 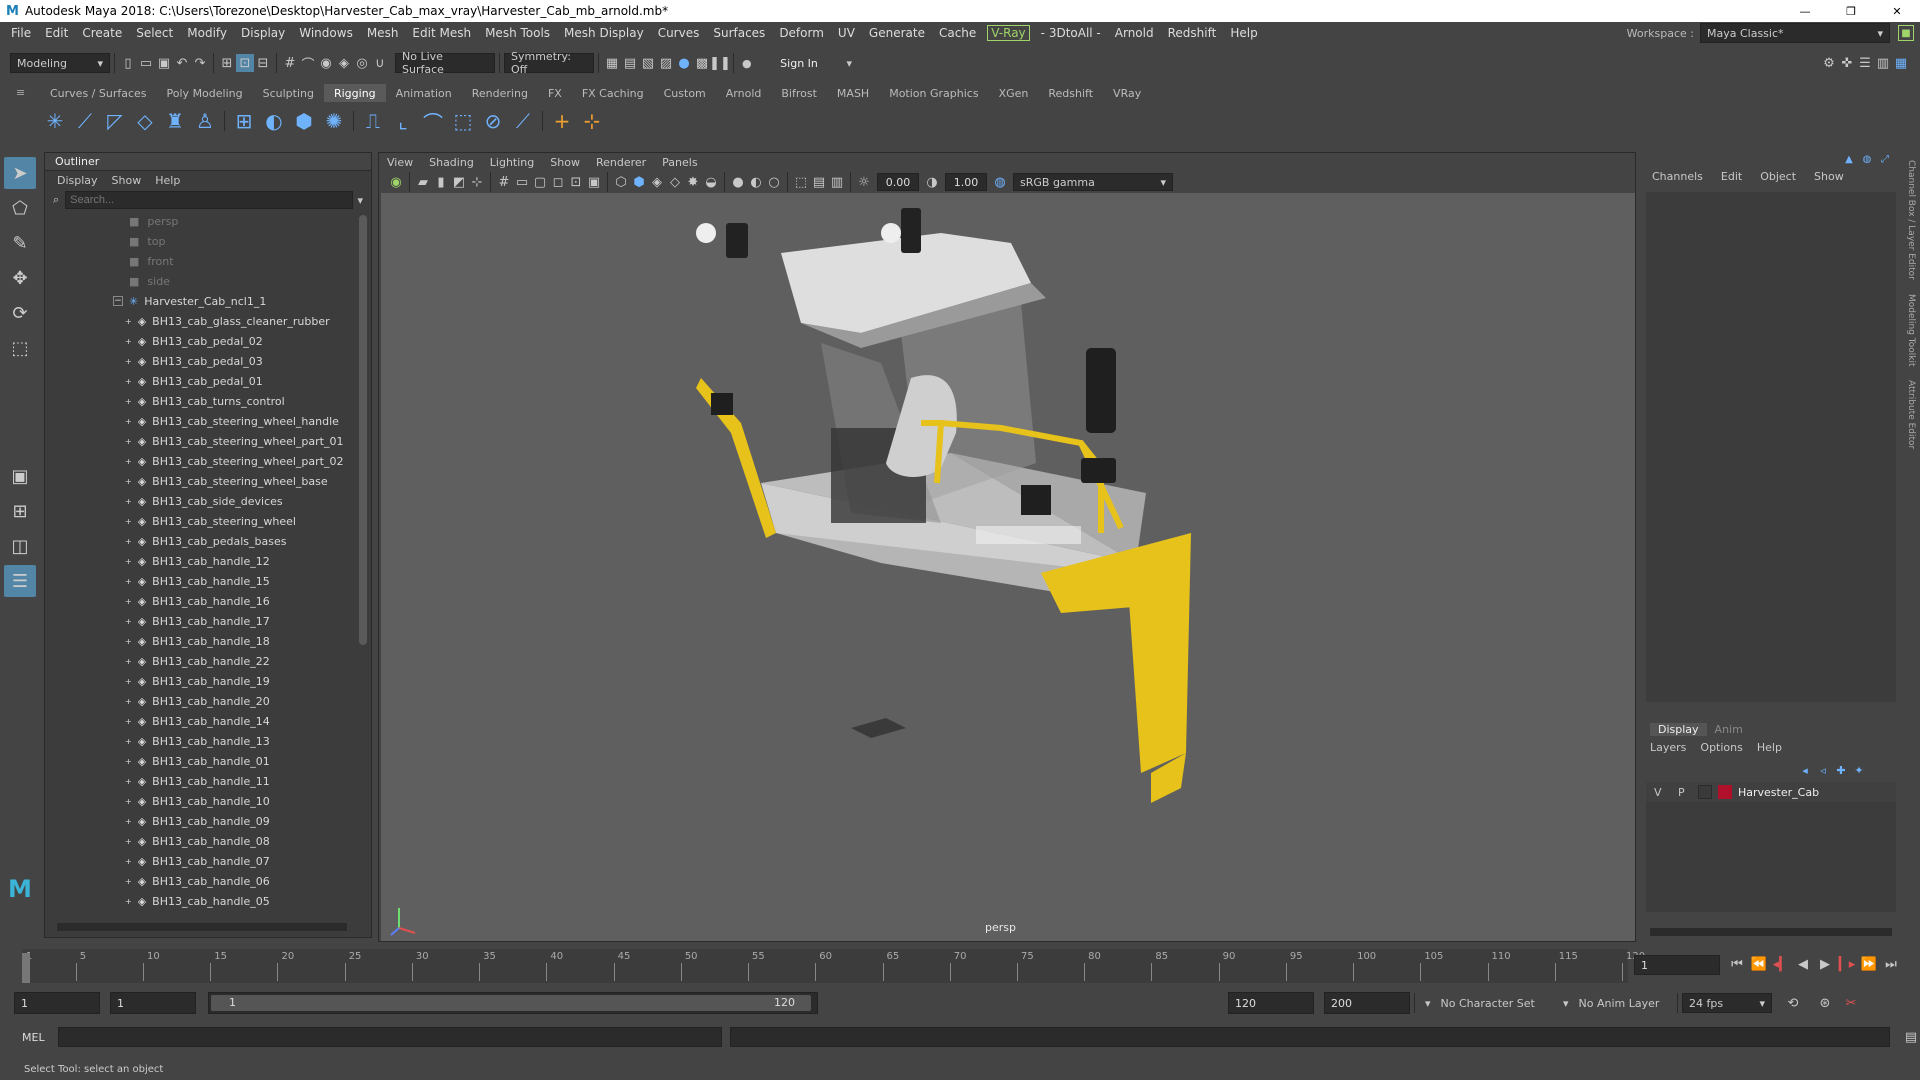 I want to click on select-component-icon: ⊟, so click(x=263, y=63).